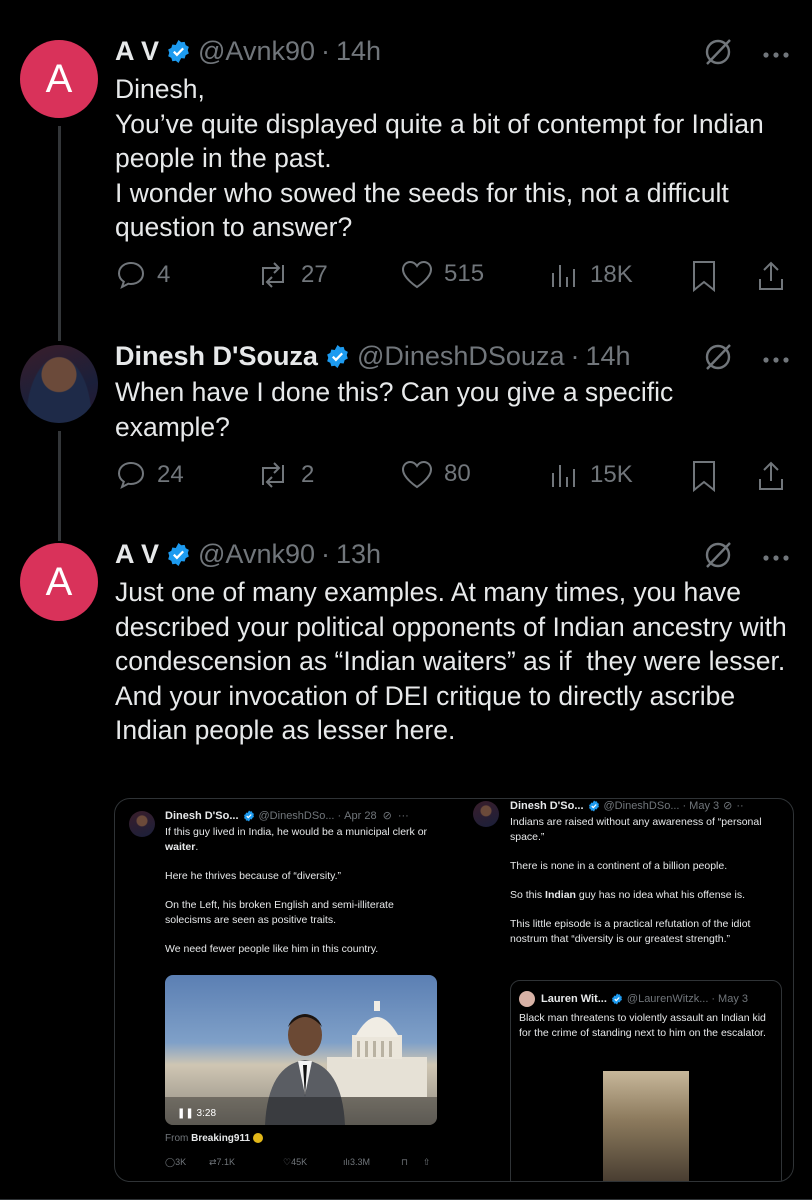 This screenshot has height=1200, width=812. Describe the element at coordinates (442, 274) in the screenshot. I see `like-button: 515` at that location.